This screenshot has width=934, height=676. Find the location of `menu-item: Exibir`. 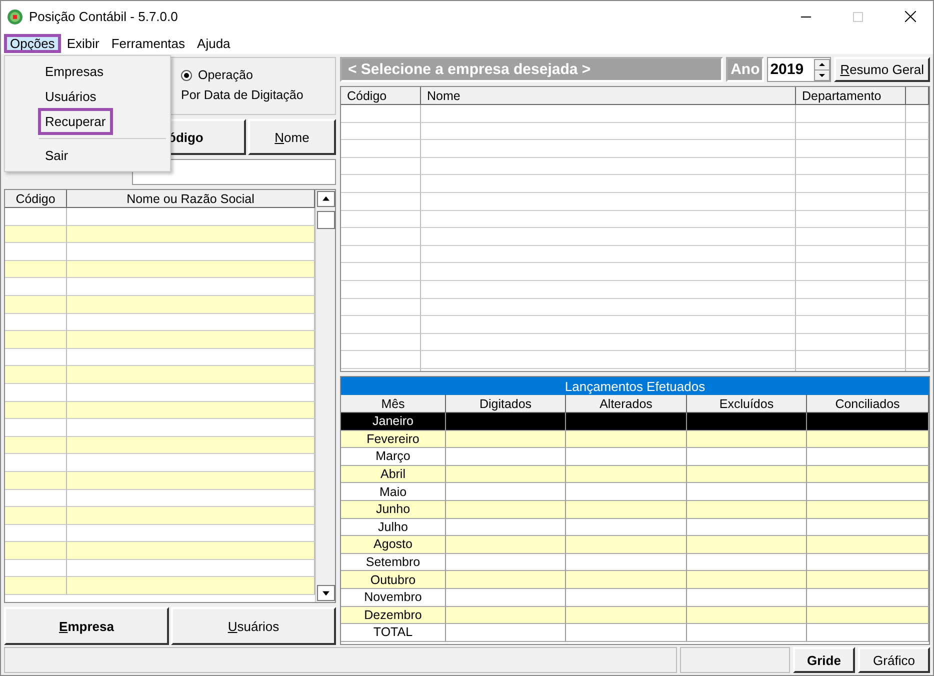

menu-item: Exibir is located at coordinates (83, 43).